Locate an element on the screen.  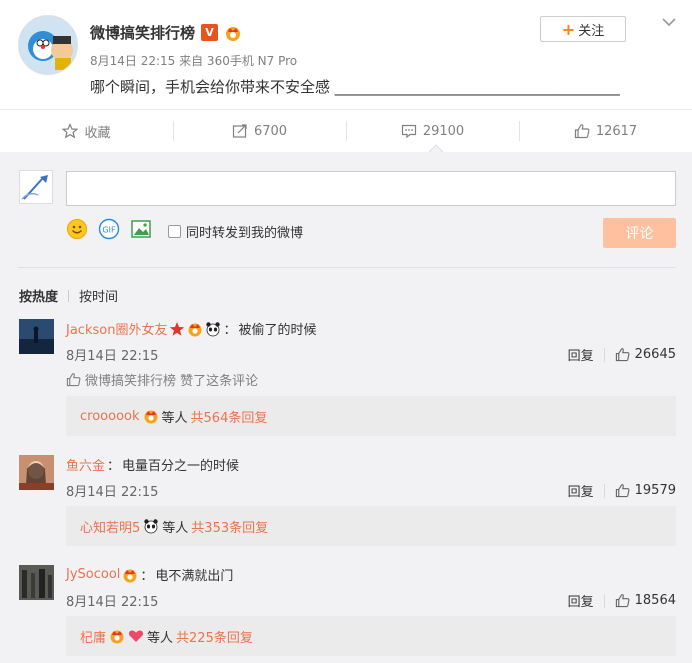
svg-text: GIF is located at coordinates (109, 230).